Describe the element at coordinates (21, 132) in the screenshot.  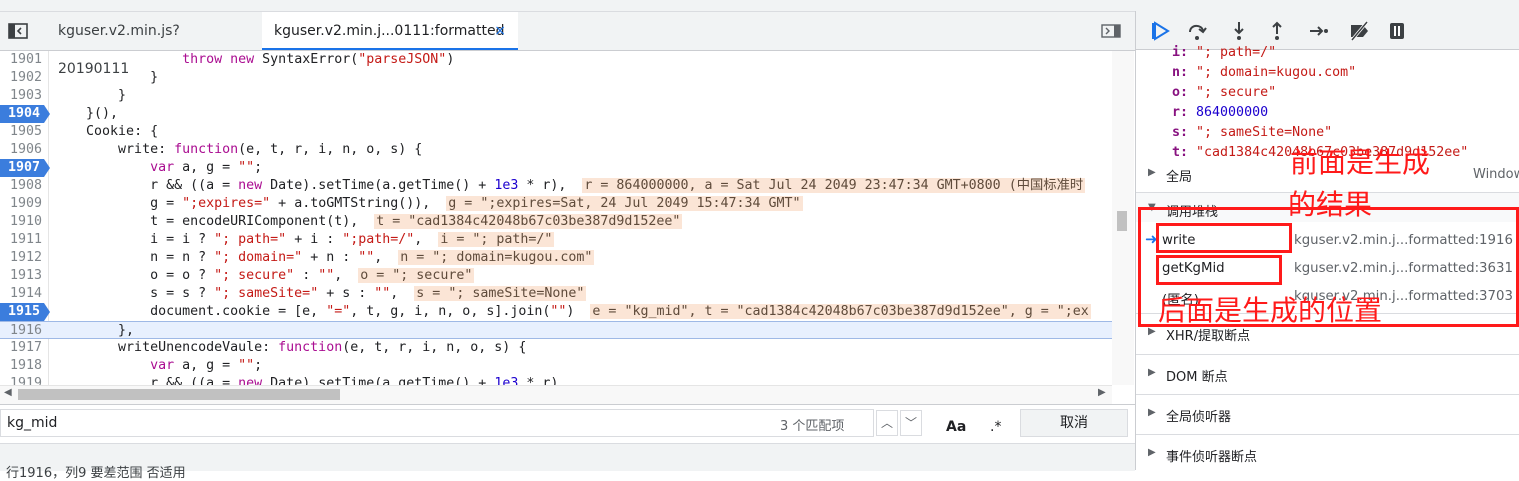
I see `line-number: 1905` at that location.